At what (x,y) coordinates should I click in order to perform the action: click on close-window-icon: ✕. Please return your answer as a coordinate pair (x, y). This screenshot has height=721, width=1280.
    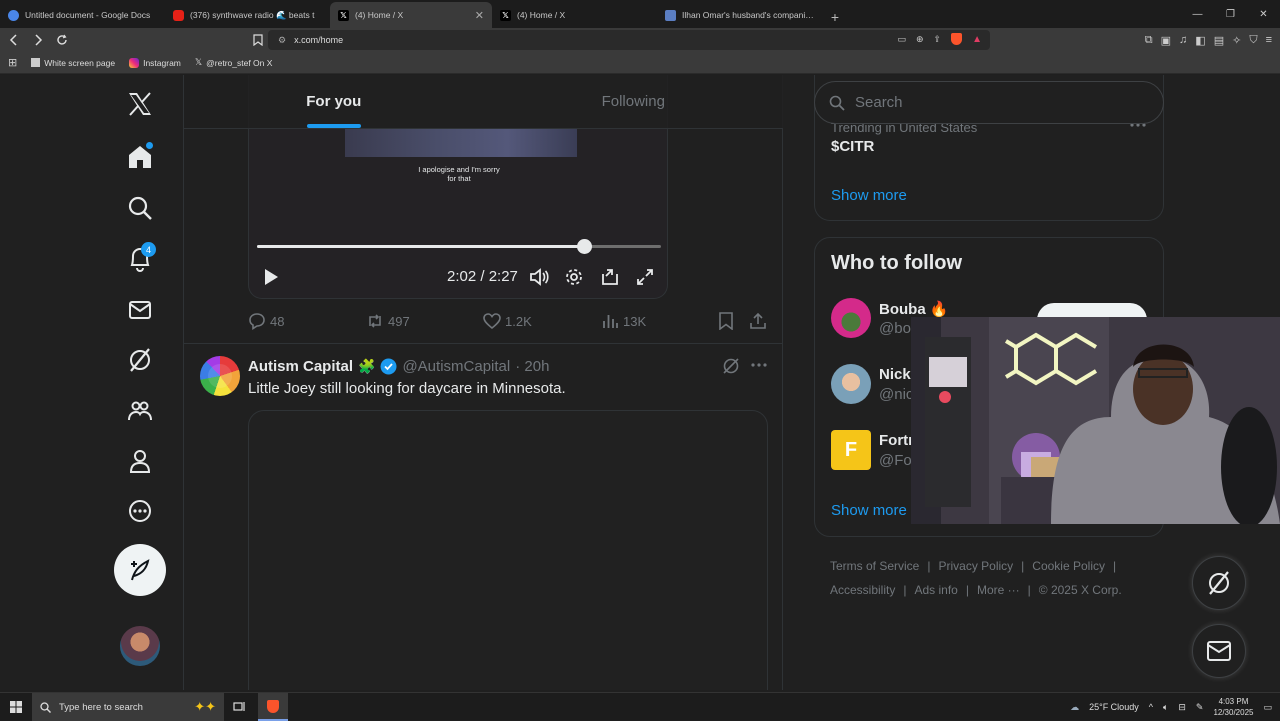
    Looking at the image, I should click on (1263, 14).